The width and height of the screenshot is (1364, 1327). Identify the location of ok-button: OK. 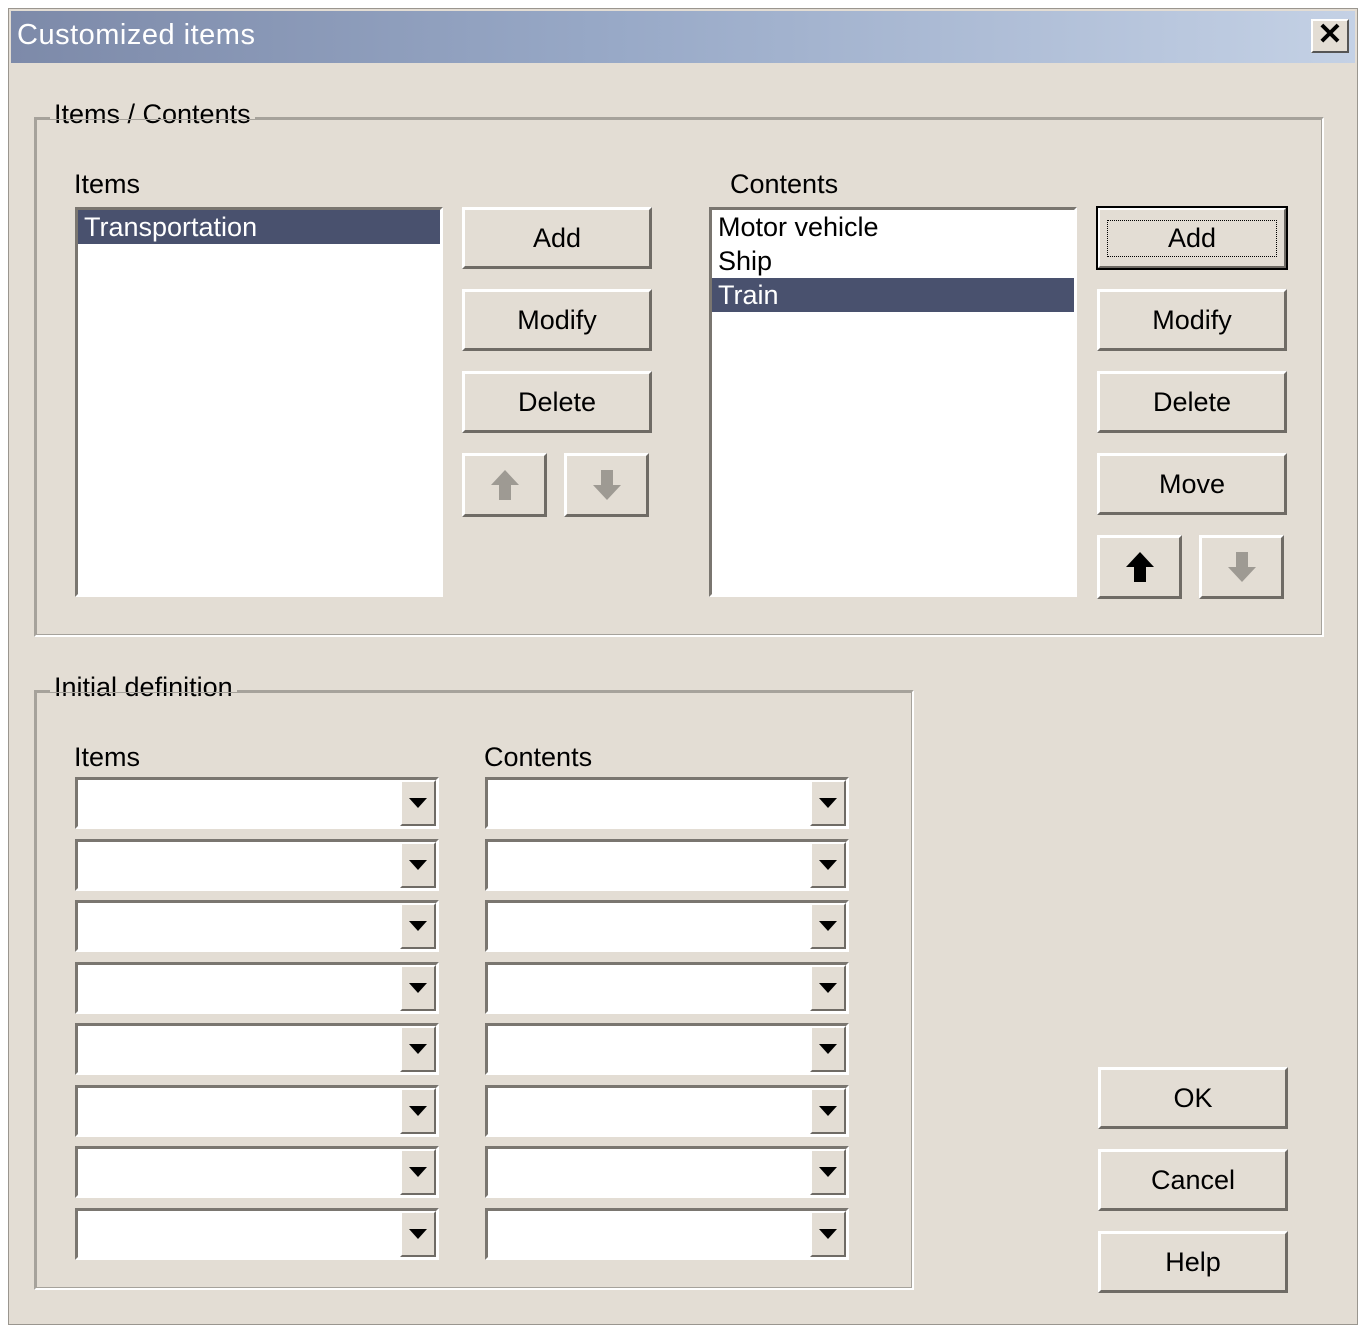
(1193, 1098).